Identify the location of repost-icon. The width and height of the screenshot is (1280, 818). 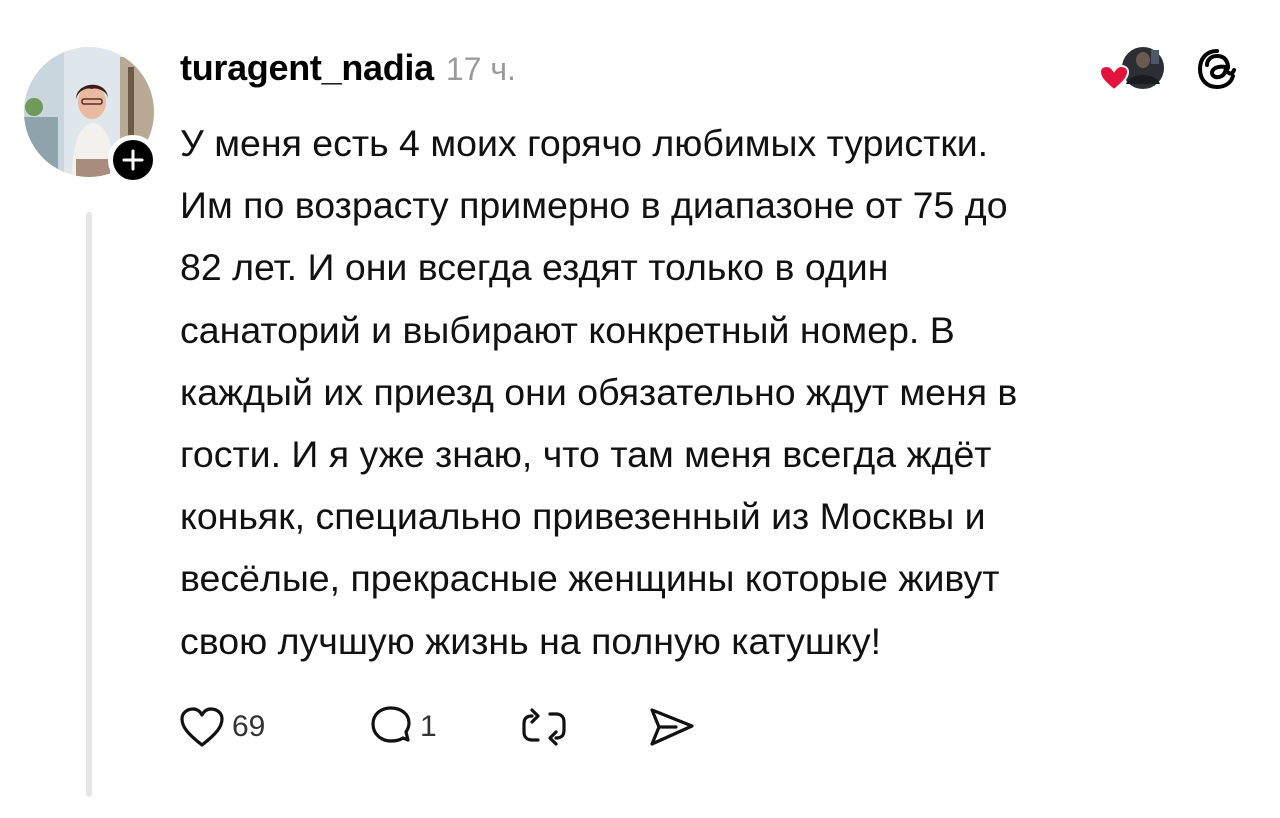
(544, 727).